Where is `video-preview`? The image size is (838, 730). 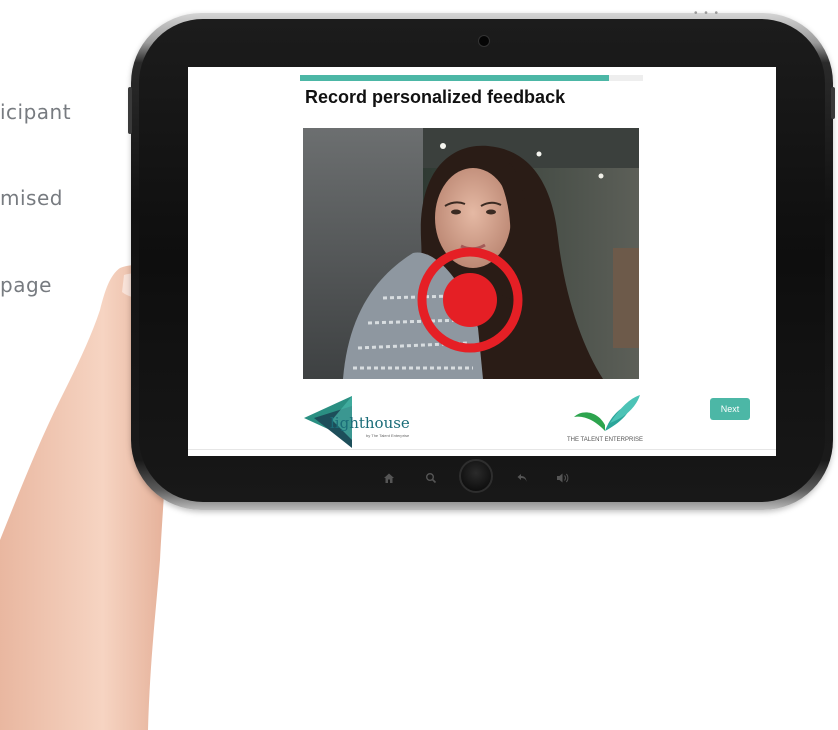 video-preview is located at coordinates (471, 253).